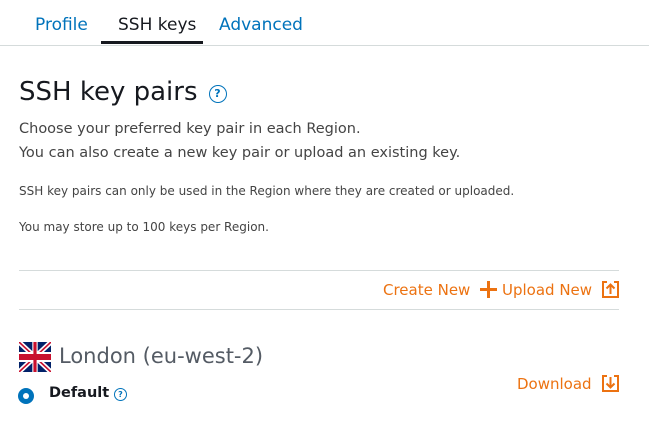  I want to click on download-icon, so click(610, 383).